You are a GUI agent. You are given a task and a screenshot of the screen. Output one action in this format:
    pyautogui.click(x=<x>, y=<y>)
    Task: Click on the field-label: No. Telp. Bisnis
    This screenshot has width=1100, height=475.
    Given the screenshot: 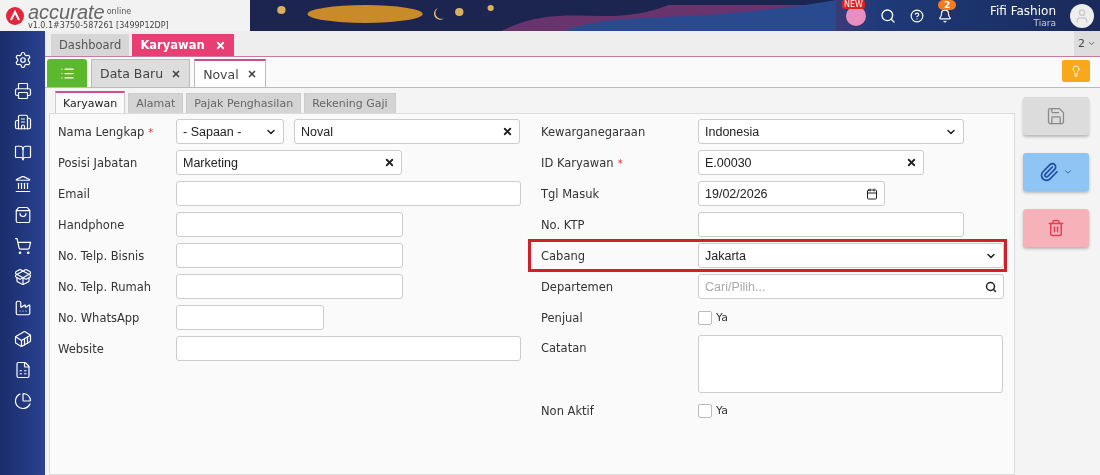 What is the action you would take?
    pyautogui.click(x=102, y=255)
    